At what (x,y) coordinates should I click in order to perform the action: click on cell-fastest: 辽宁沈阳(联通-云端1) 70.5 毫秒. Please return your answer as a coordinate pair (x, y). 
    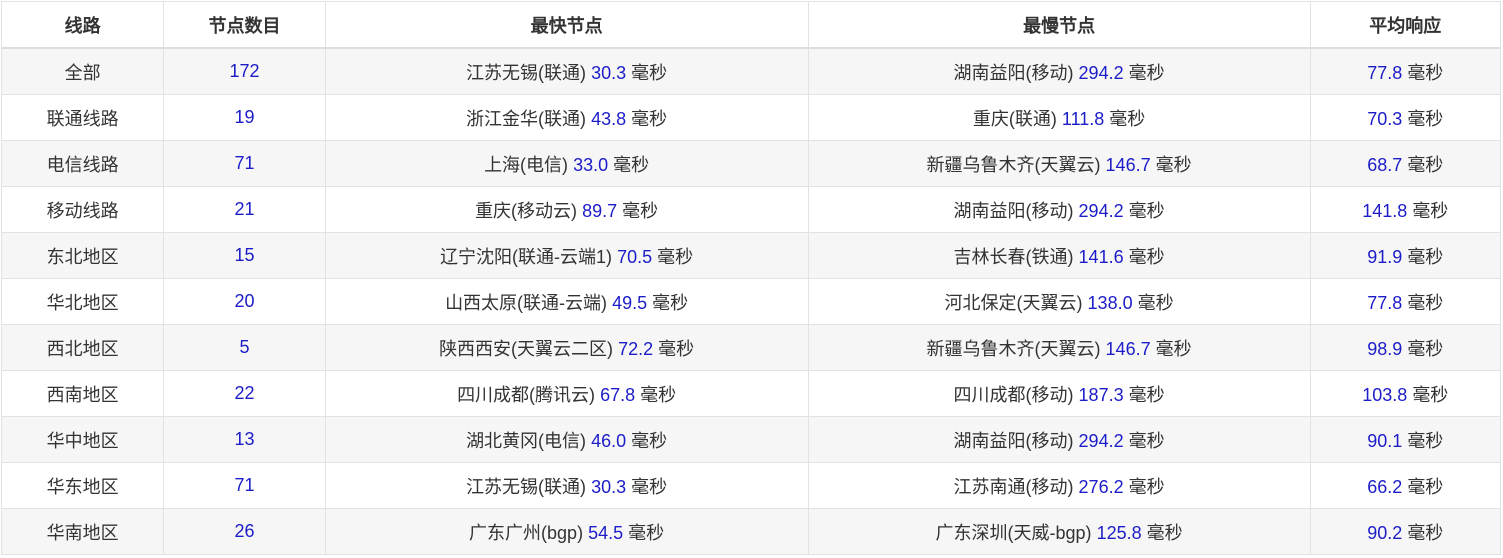
    Looking at the image, I should click on (566, 255).